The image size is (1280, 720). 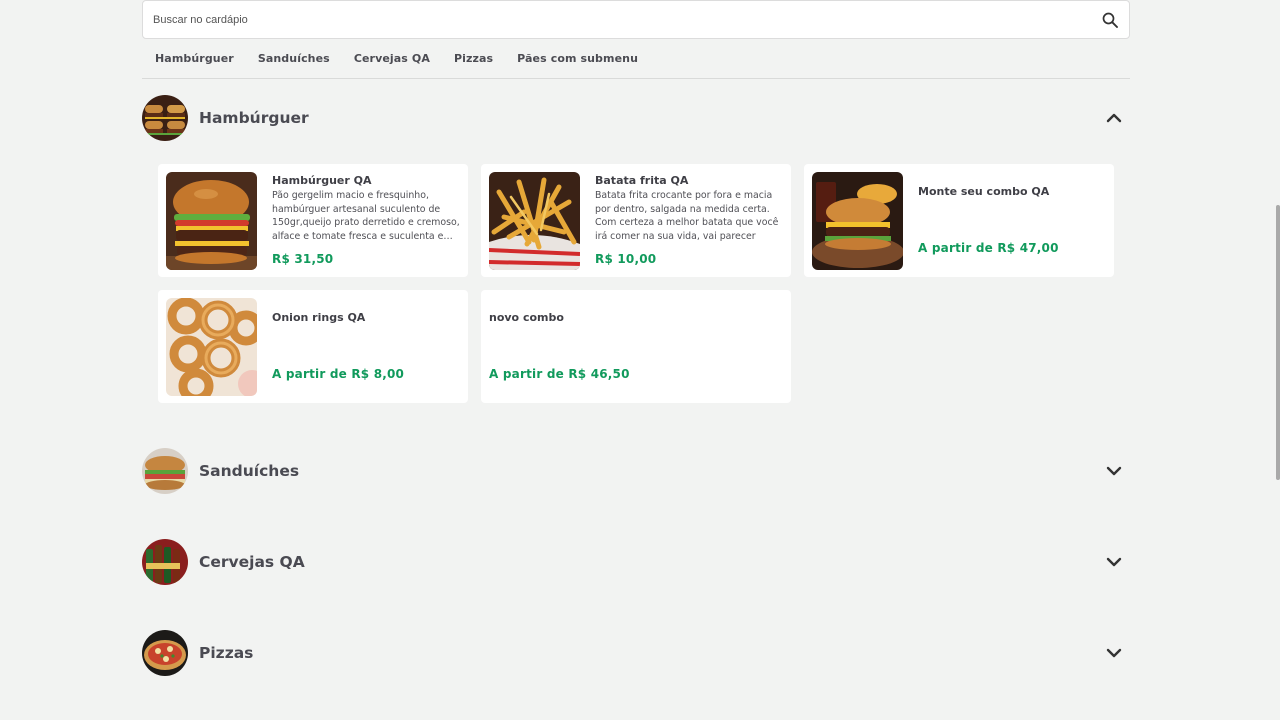 What do you see at coordinates (473, 58) in the screenshot?
I see `nav-item-pizzas: Pizzas` at bounding box center [473, 58].